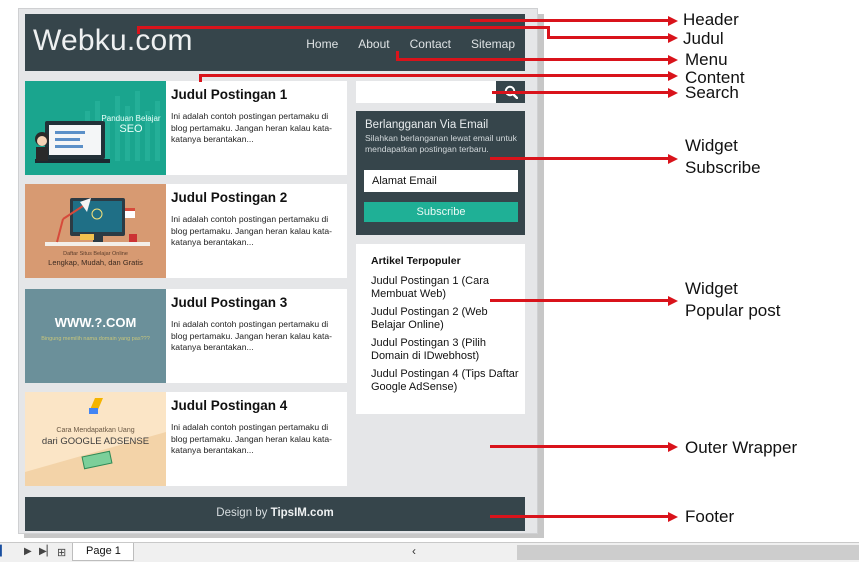 Image resolution: width=859 pixels, height=562 pixels. I want to click on footer-brand-link: TipsIM.com, so click(302, 513).